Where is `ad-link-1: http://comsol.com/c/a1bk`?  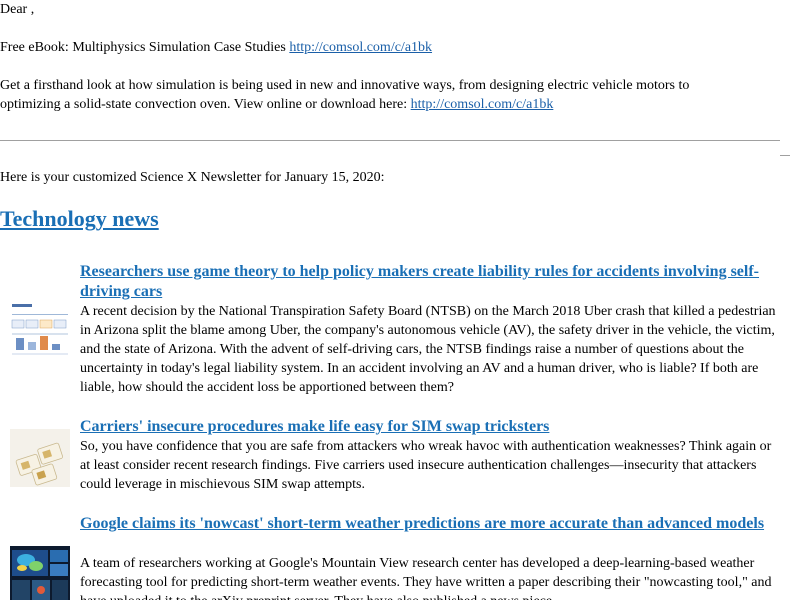
ad-link-1: http://comsol.com/c/a1bk is located at coordinates (360, 47).